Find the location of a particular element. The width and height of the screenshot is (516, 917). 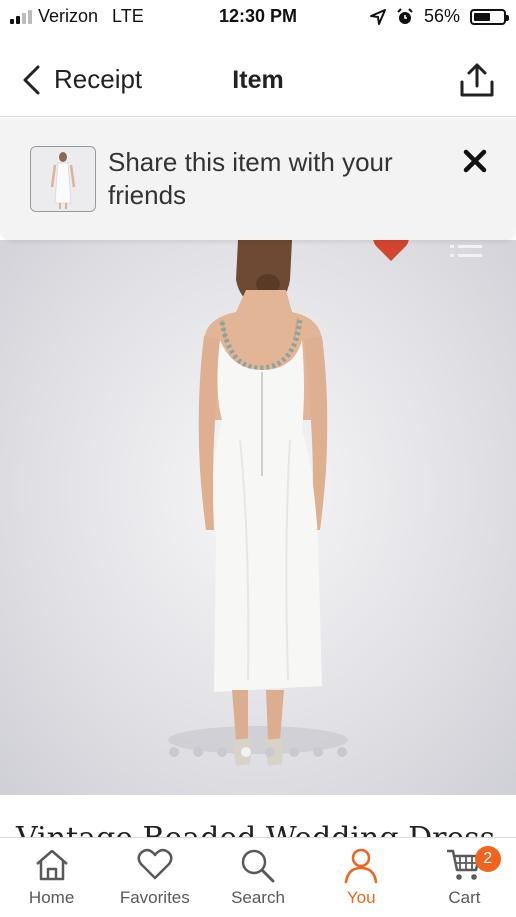

tab-favorites-label: Favorites is located at coordinates (154, 897).